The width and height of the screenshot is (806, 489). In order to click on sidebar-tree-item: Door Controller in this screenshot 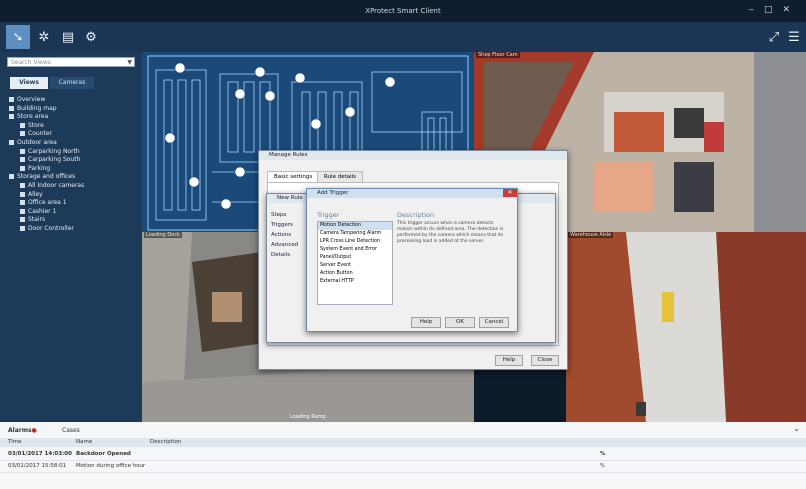, I will do `click(73, 229)`.